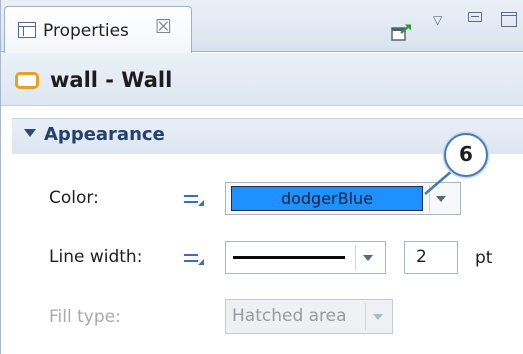  I want to click on minimize-icon, so click(475, 17).